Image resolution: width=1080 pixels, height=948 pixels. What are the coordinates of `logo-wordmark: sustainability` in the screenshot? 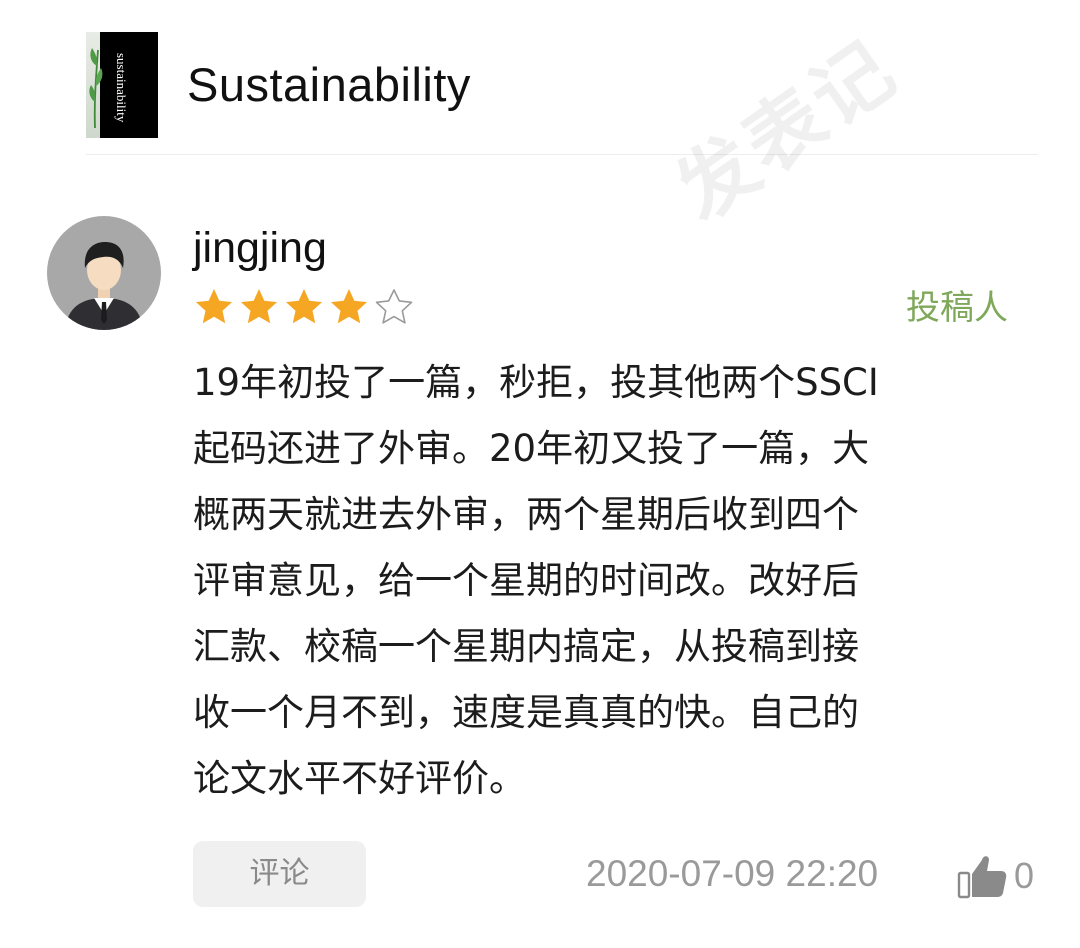 It's located at (121, 88).